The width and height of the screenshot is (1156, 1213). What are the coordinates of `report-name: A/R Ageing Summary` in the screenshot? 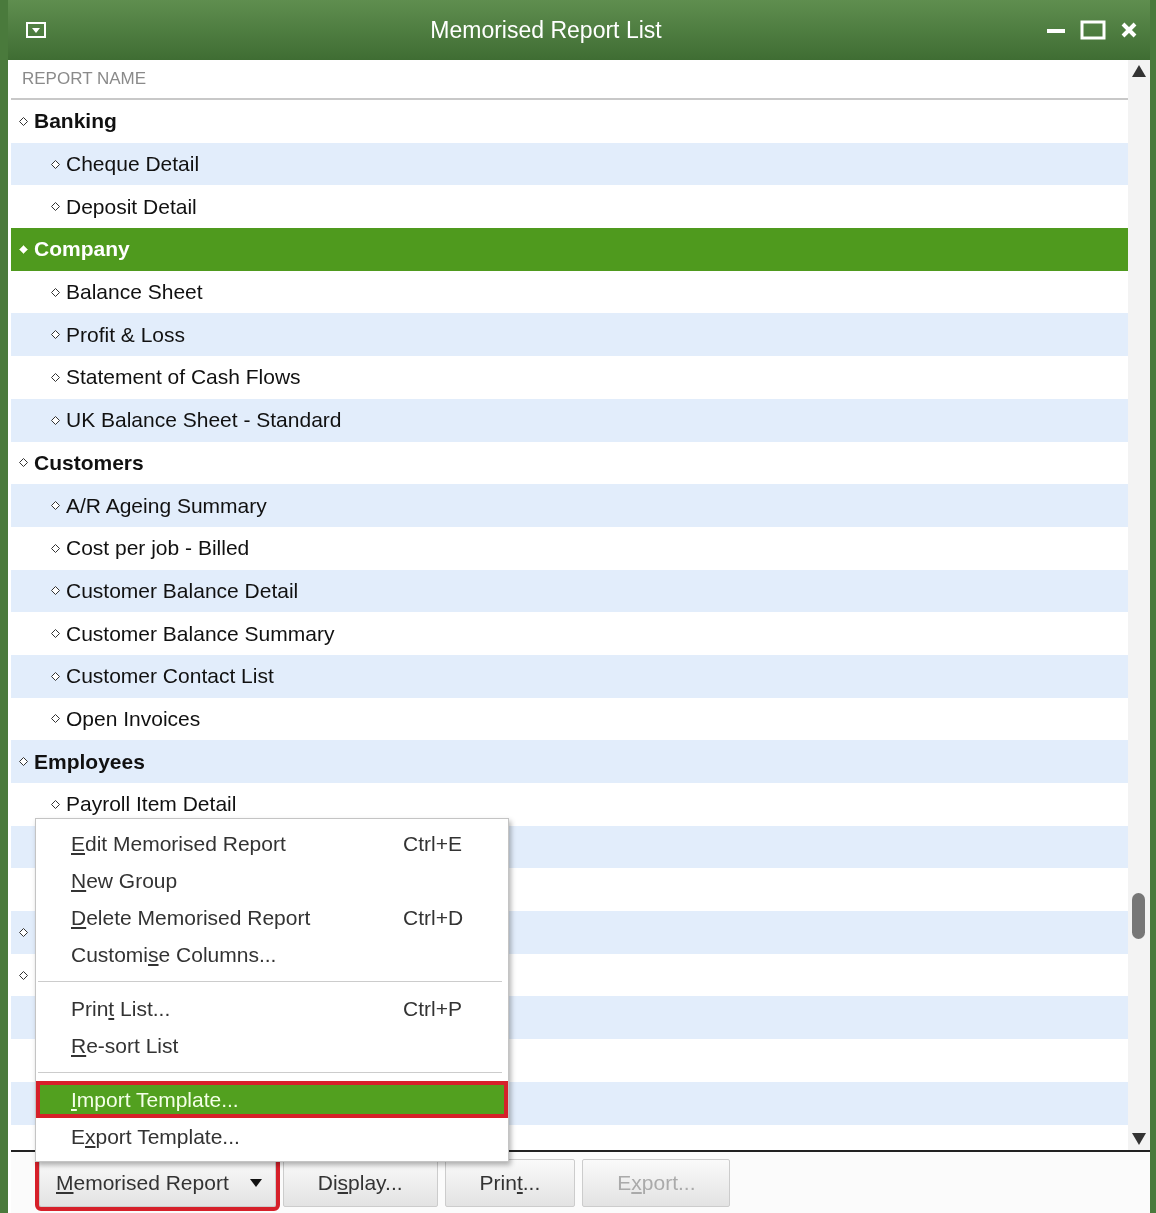 It's located at (166, 505).